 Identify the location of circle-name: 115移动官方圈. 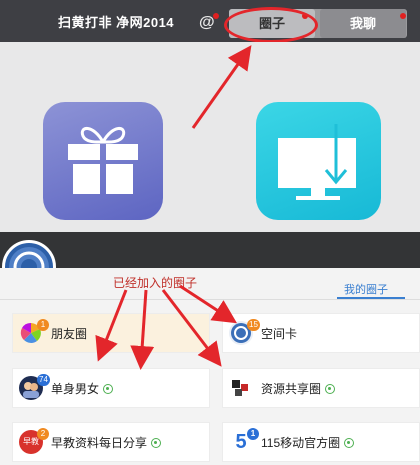
(308, 442).